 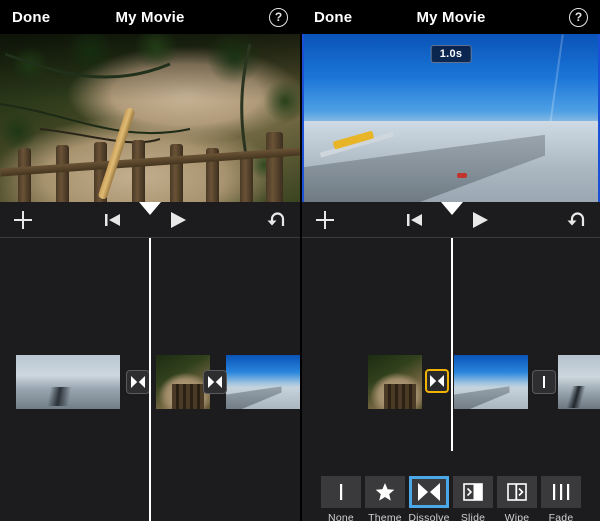 I want to click on left-navbar: Done My Movie ?, so click(x=150, y=17).